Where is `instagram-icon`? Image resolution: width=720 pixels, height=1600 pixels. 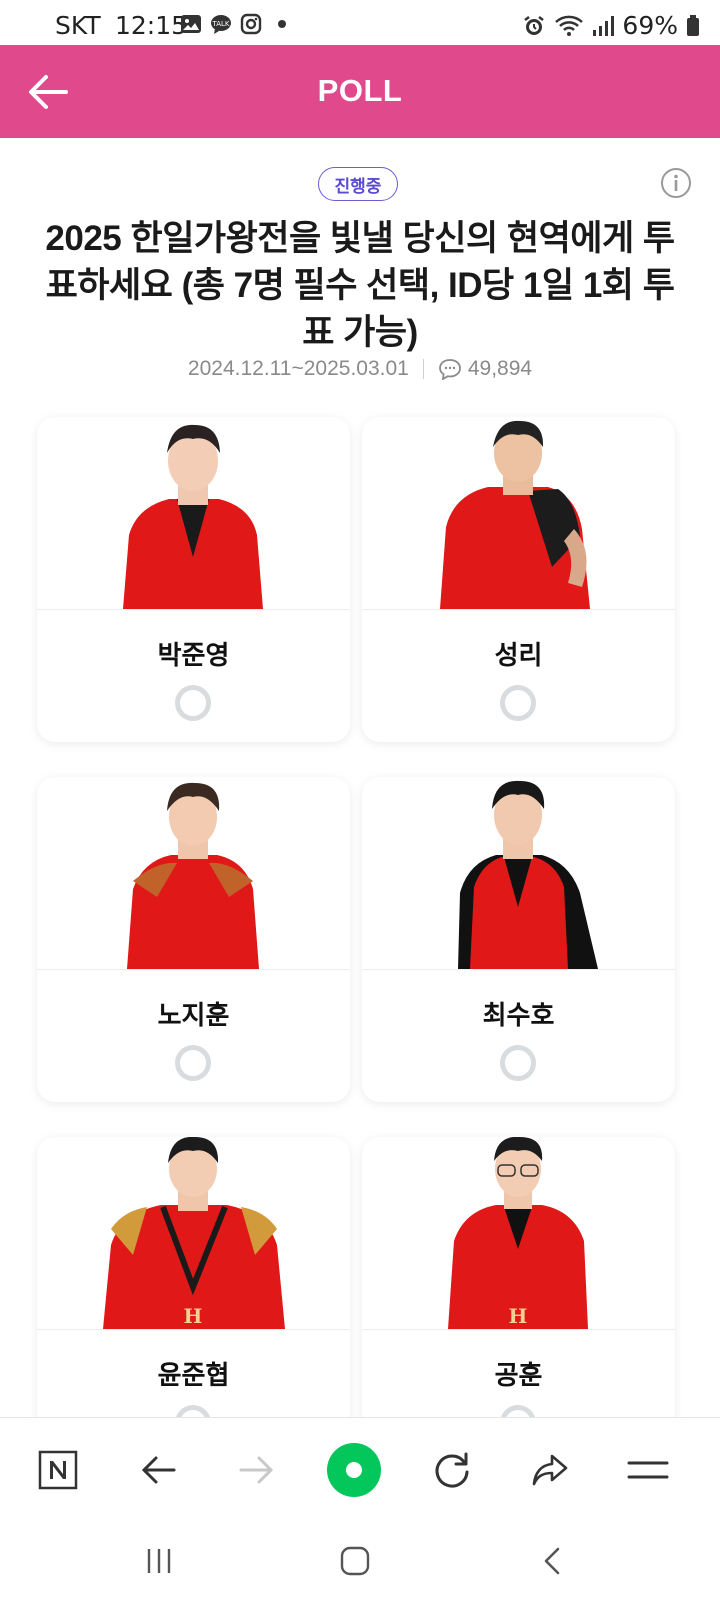 instagram-icon is located at coordinates (251, 24).